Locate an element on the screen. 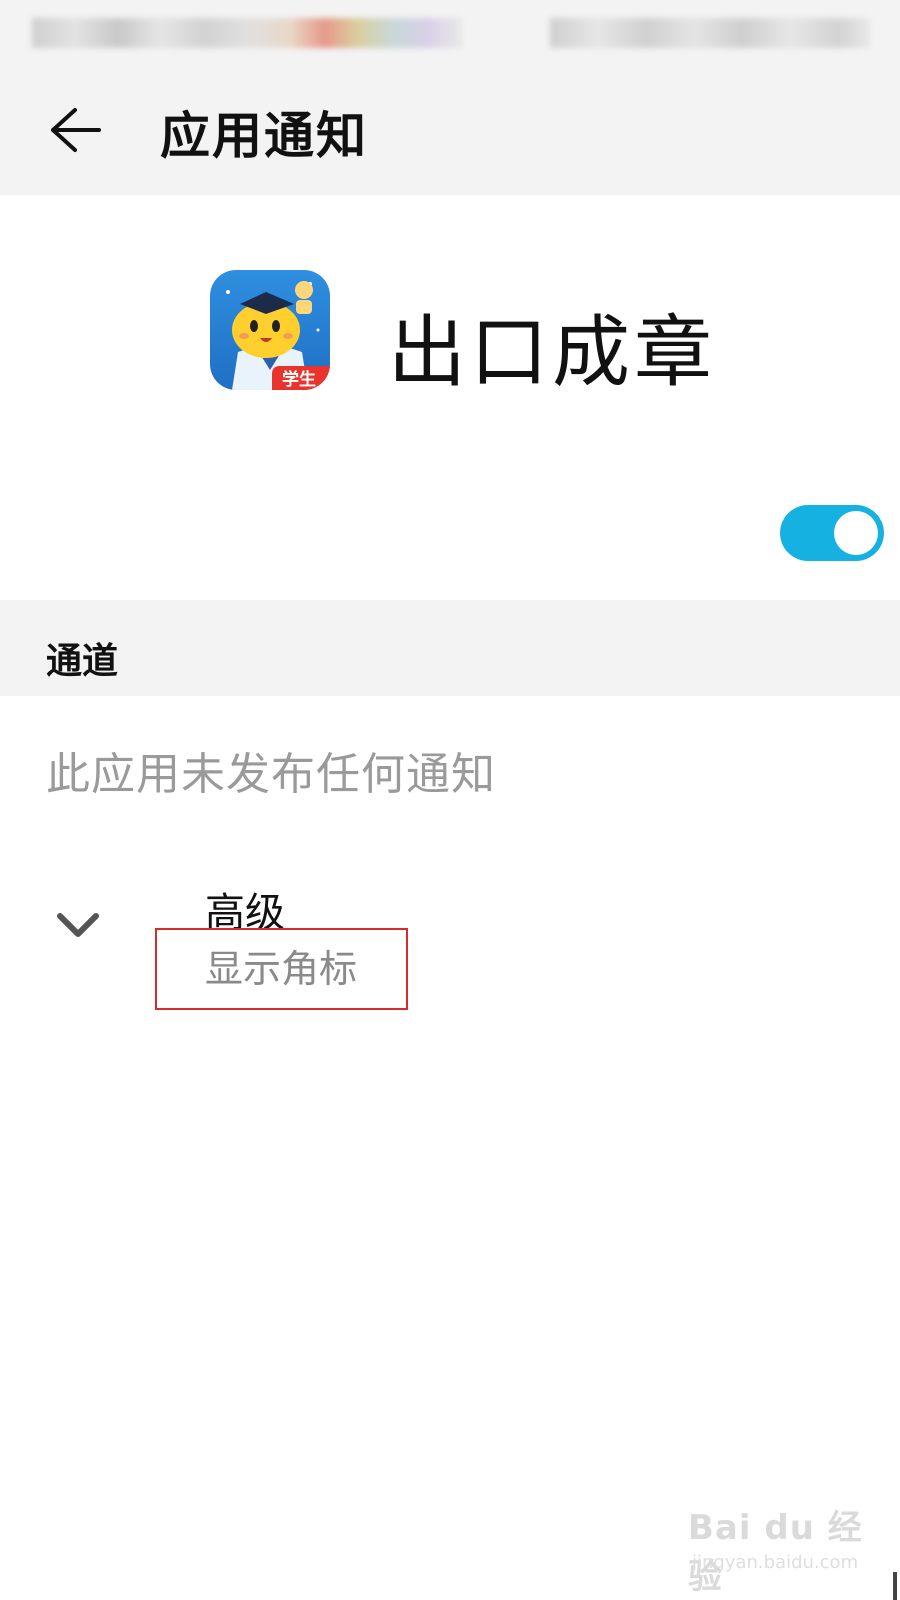 This screenshot has height=1600, width=900. empty-channels-message: 此应用未发布任何通知 is located at coordinates (271, 774).